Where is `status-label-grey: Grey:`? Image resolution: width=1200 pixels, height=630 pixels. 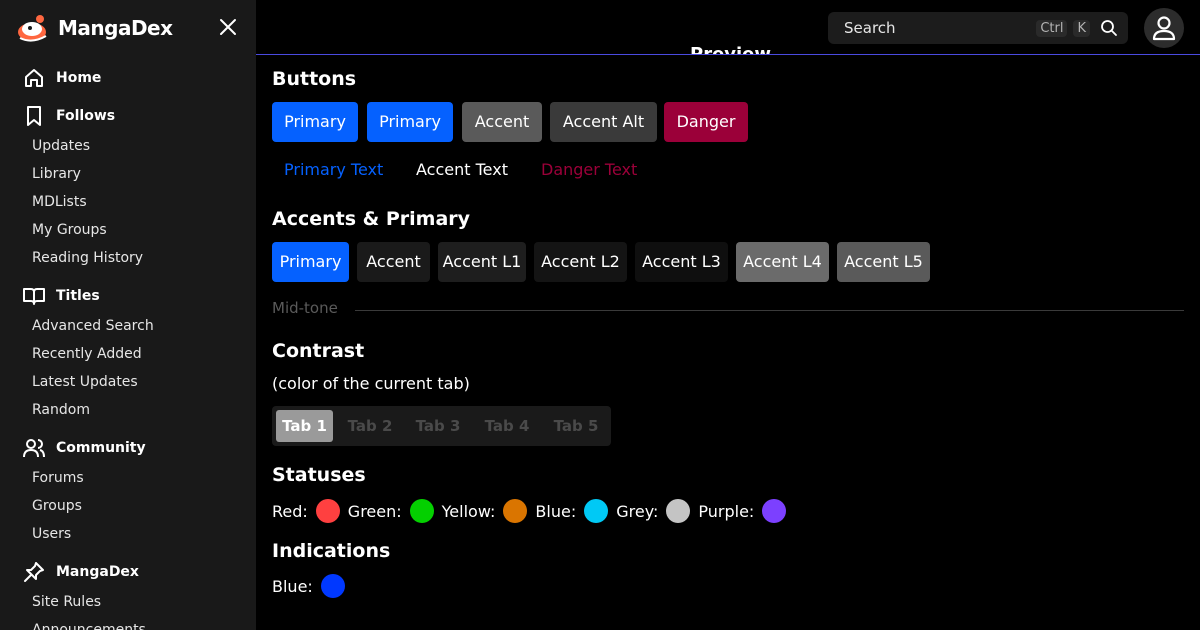 status-label-grey: Grey: is located at coordinates (637, 511).